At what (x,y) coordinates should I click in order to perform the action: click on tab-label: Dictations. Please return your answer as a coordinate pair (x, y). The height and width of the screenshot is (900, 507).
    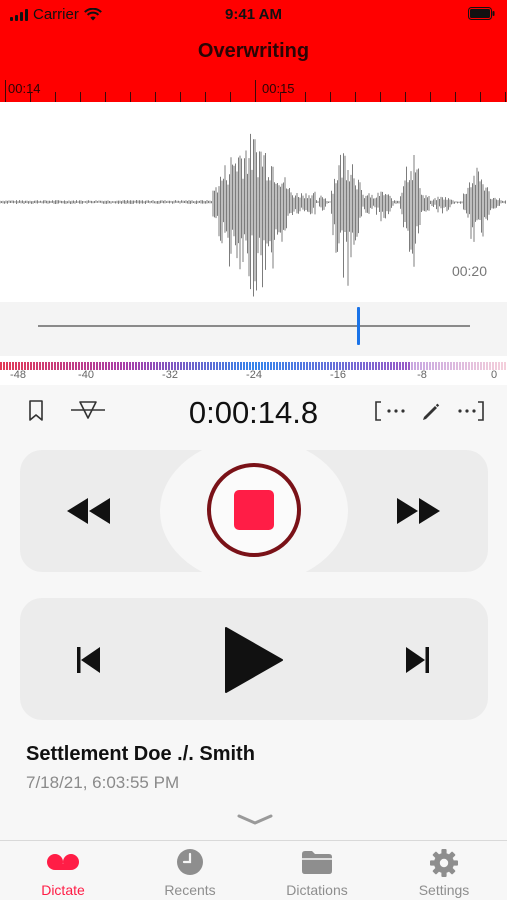
    Looking at the image, I should click on (317, 890).